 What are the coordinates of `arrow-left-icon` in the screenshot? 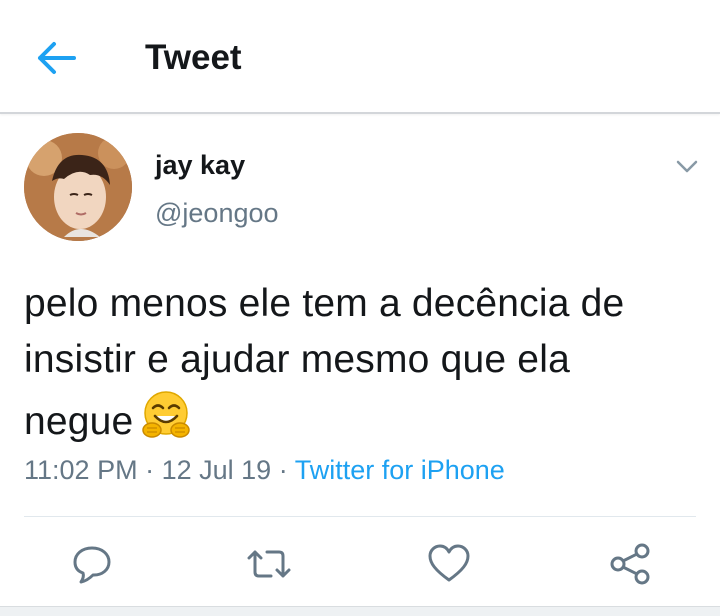 It's located at (57, 58).